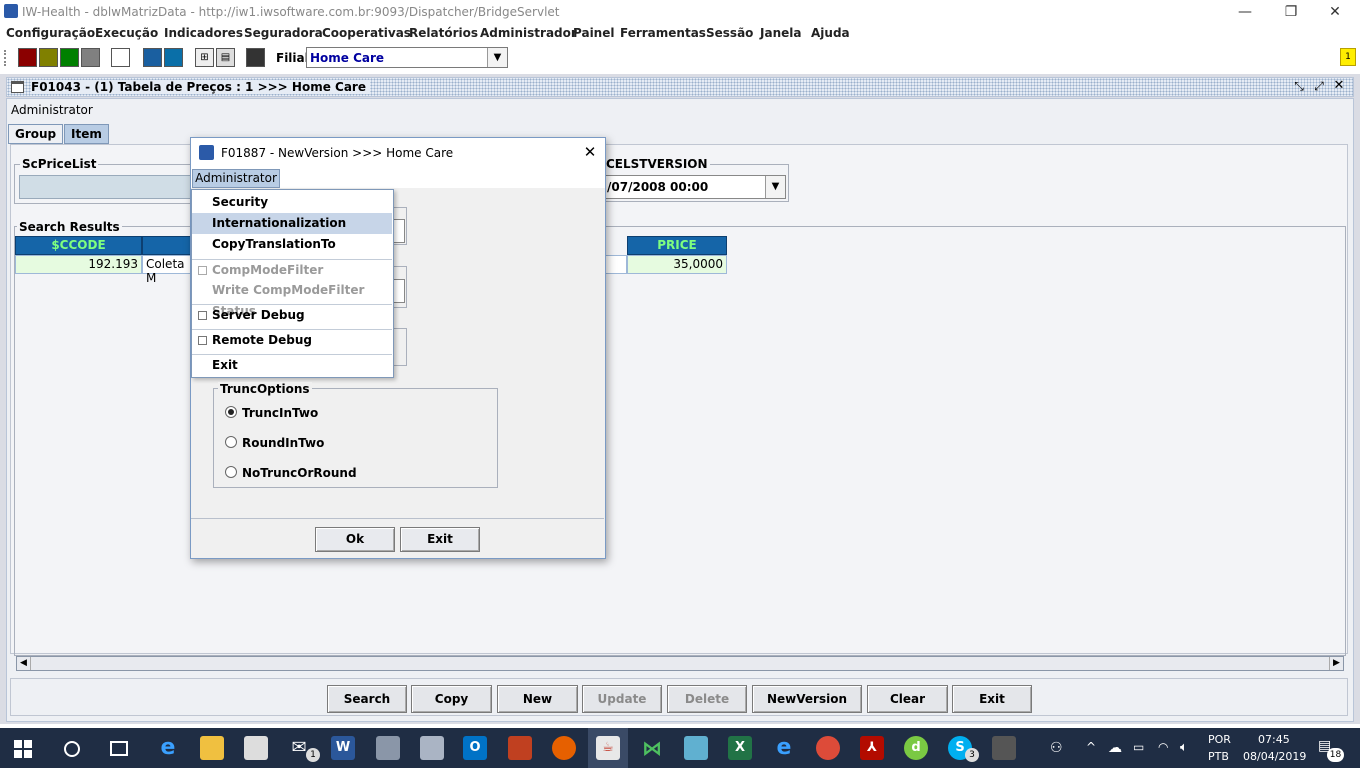 This screenshot has width=1360, height=768. I want to click on visual-studio-icon: ⋈, so click(652, 748).